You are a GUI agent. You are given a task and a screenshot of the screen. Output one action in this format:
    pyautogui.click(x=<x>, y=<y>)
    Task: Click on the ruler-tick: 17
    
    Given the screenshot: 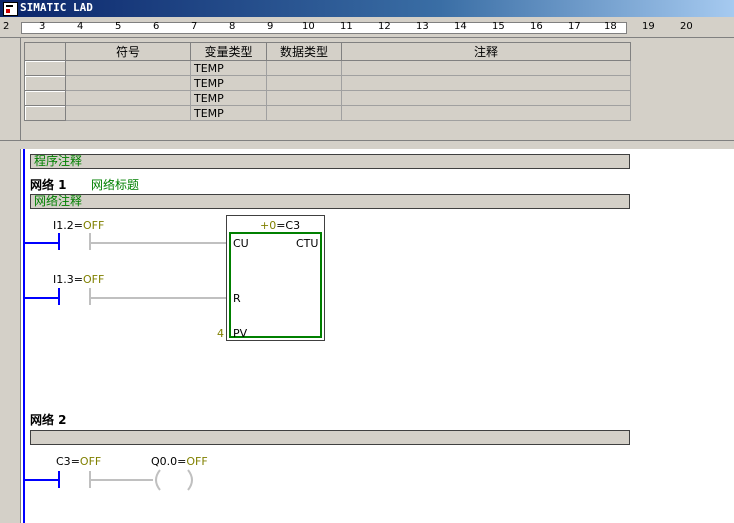 What is the action you would take?
    pyautogui.click(x=574, y=26)
    